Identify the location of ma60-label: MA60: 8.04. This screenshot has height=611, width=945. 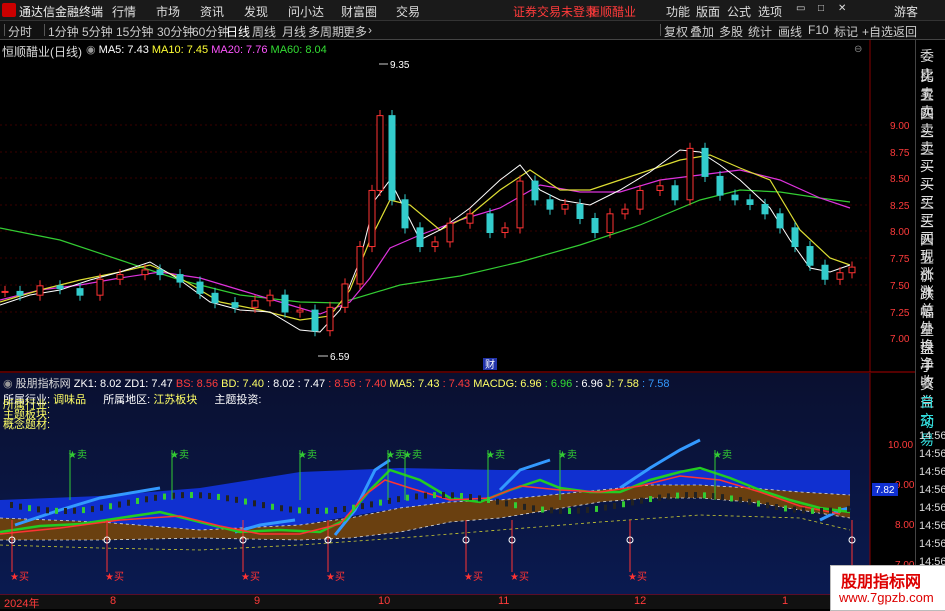
(298, 50).